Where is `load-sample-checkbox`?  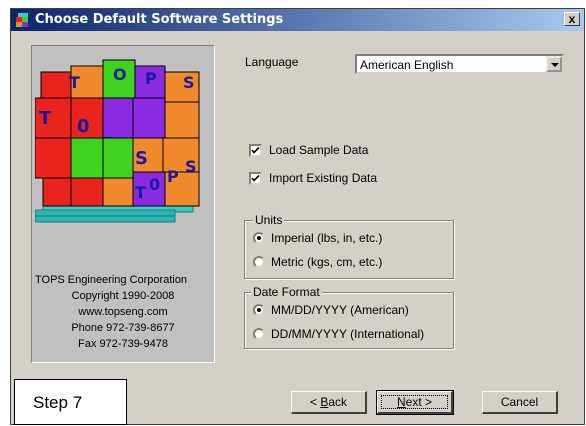 load-sample-checkbox is located at coordinates (255, 150).